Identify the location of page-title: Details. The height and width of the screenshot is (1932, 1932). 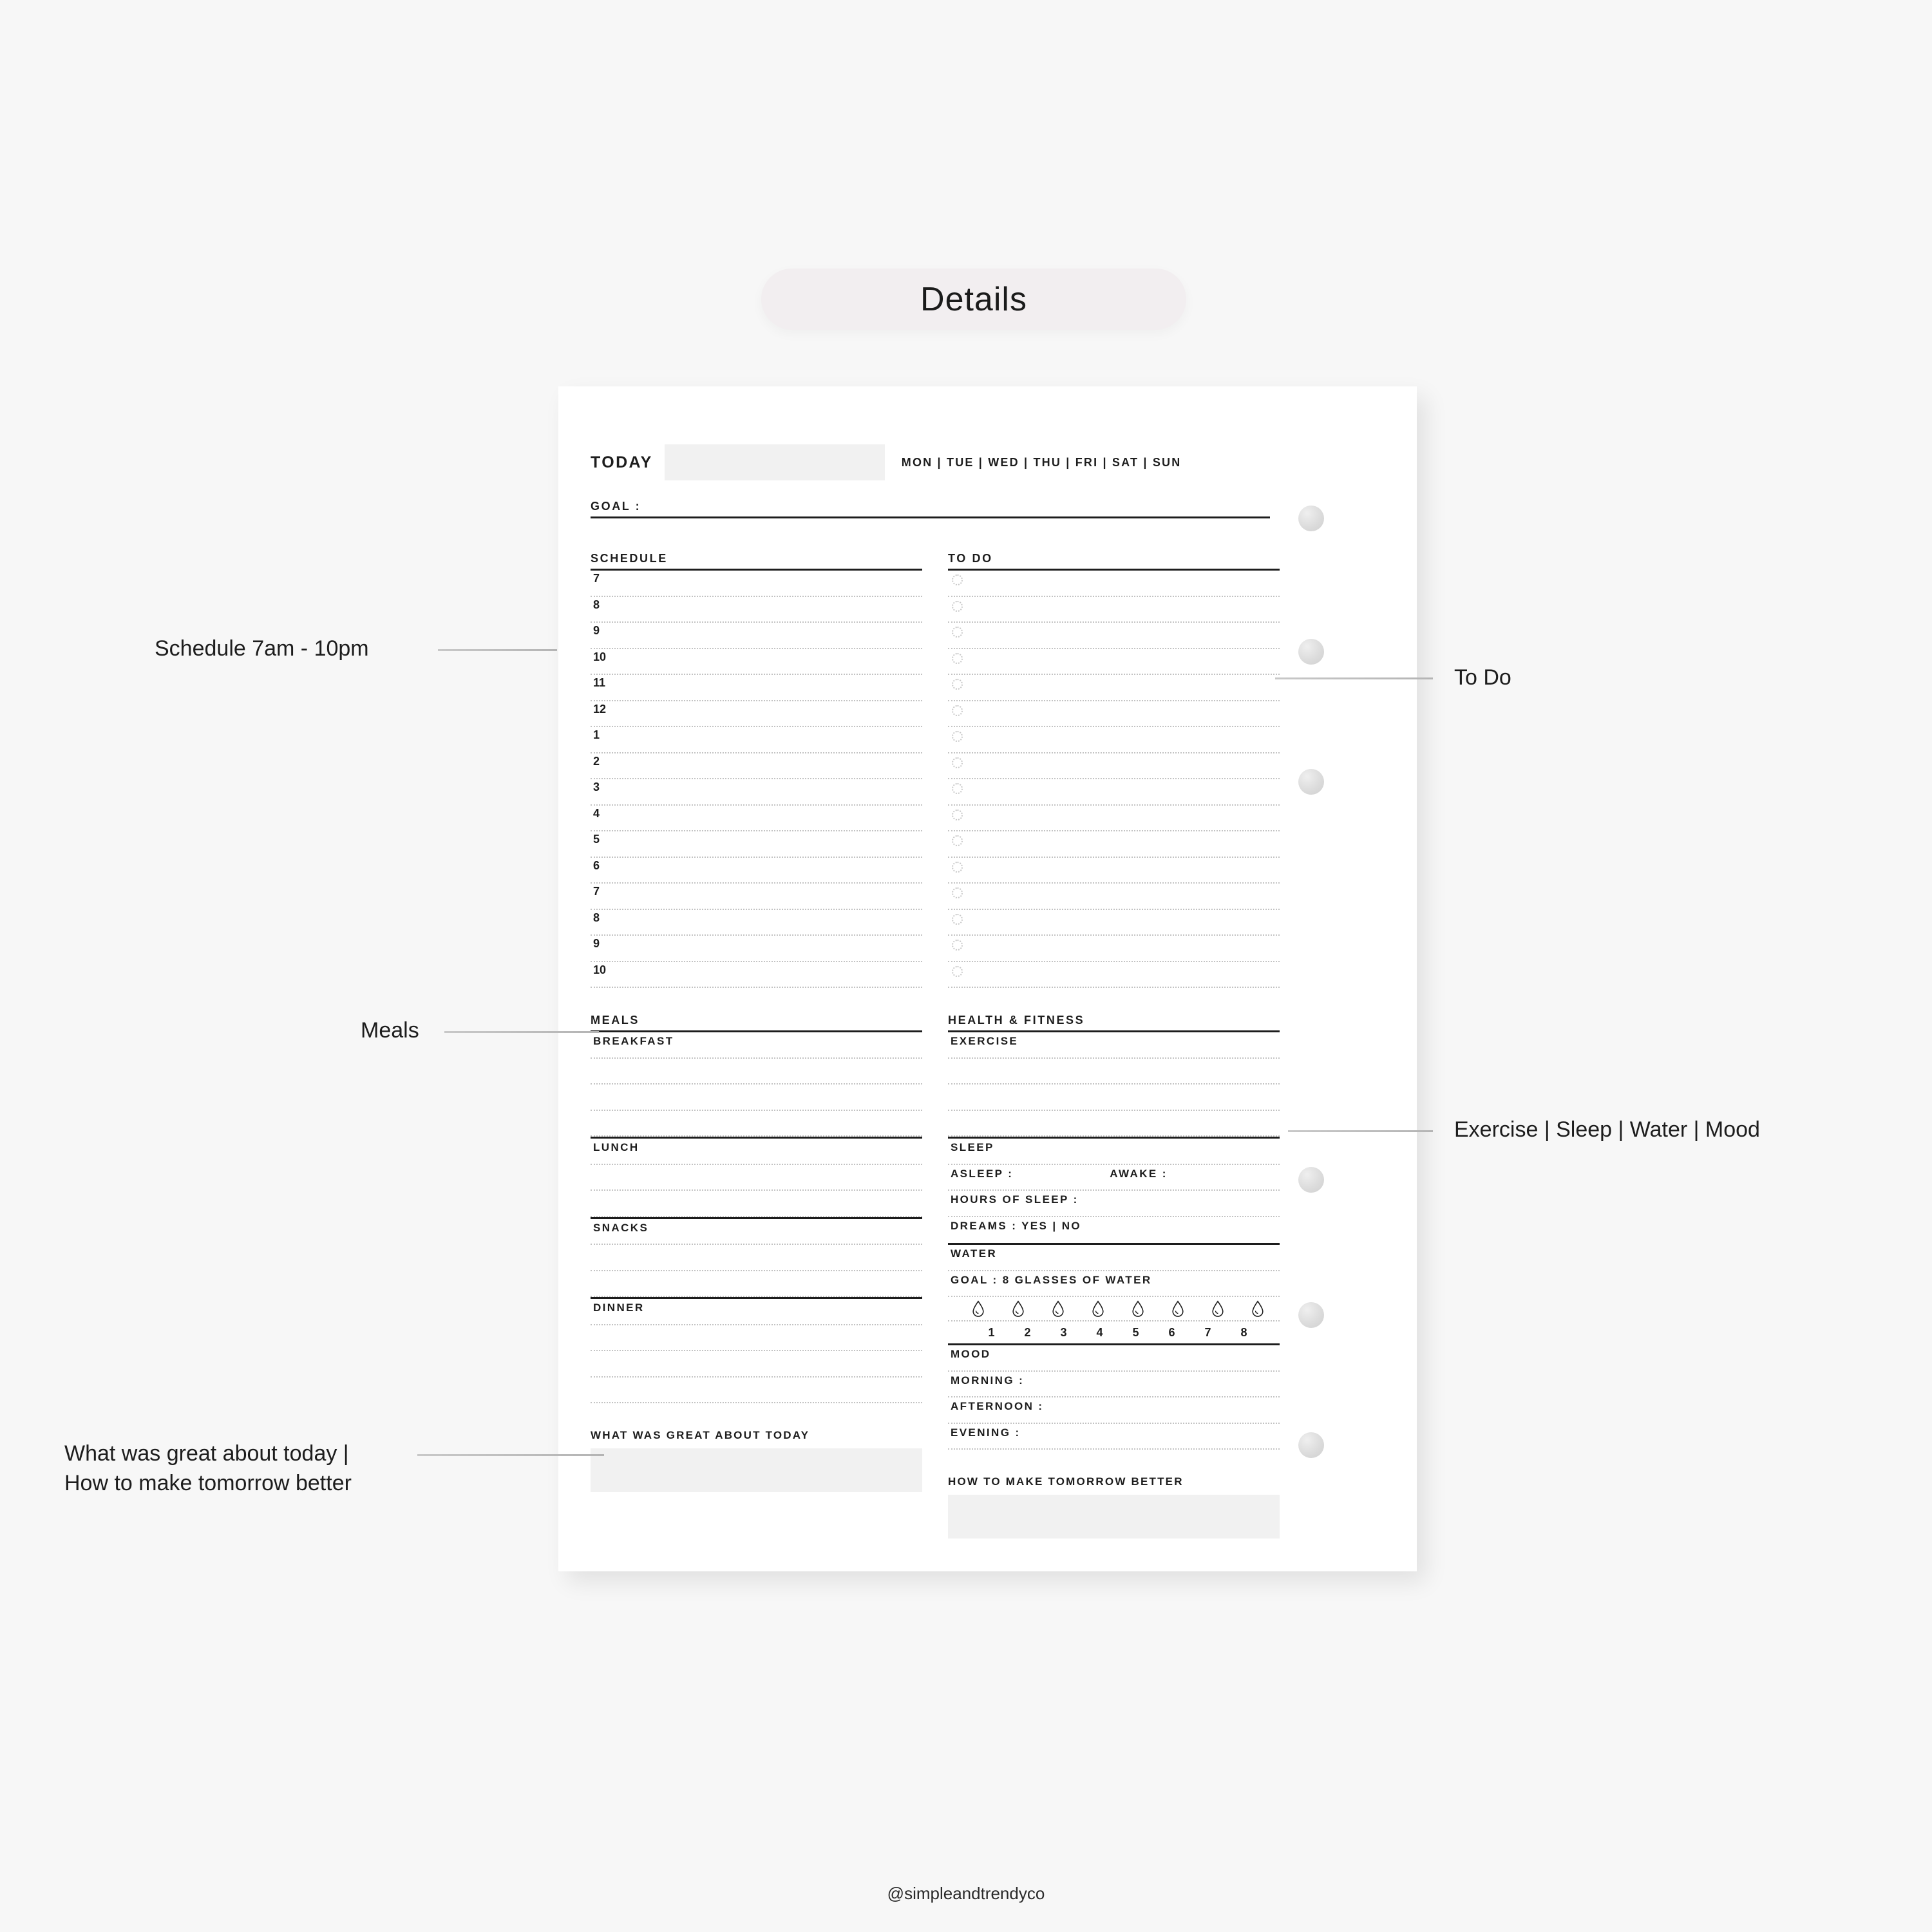
(974, 299).